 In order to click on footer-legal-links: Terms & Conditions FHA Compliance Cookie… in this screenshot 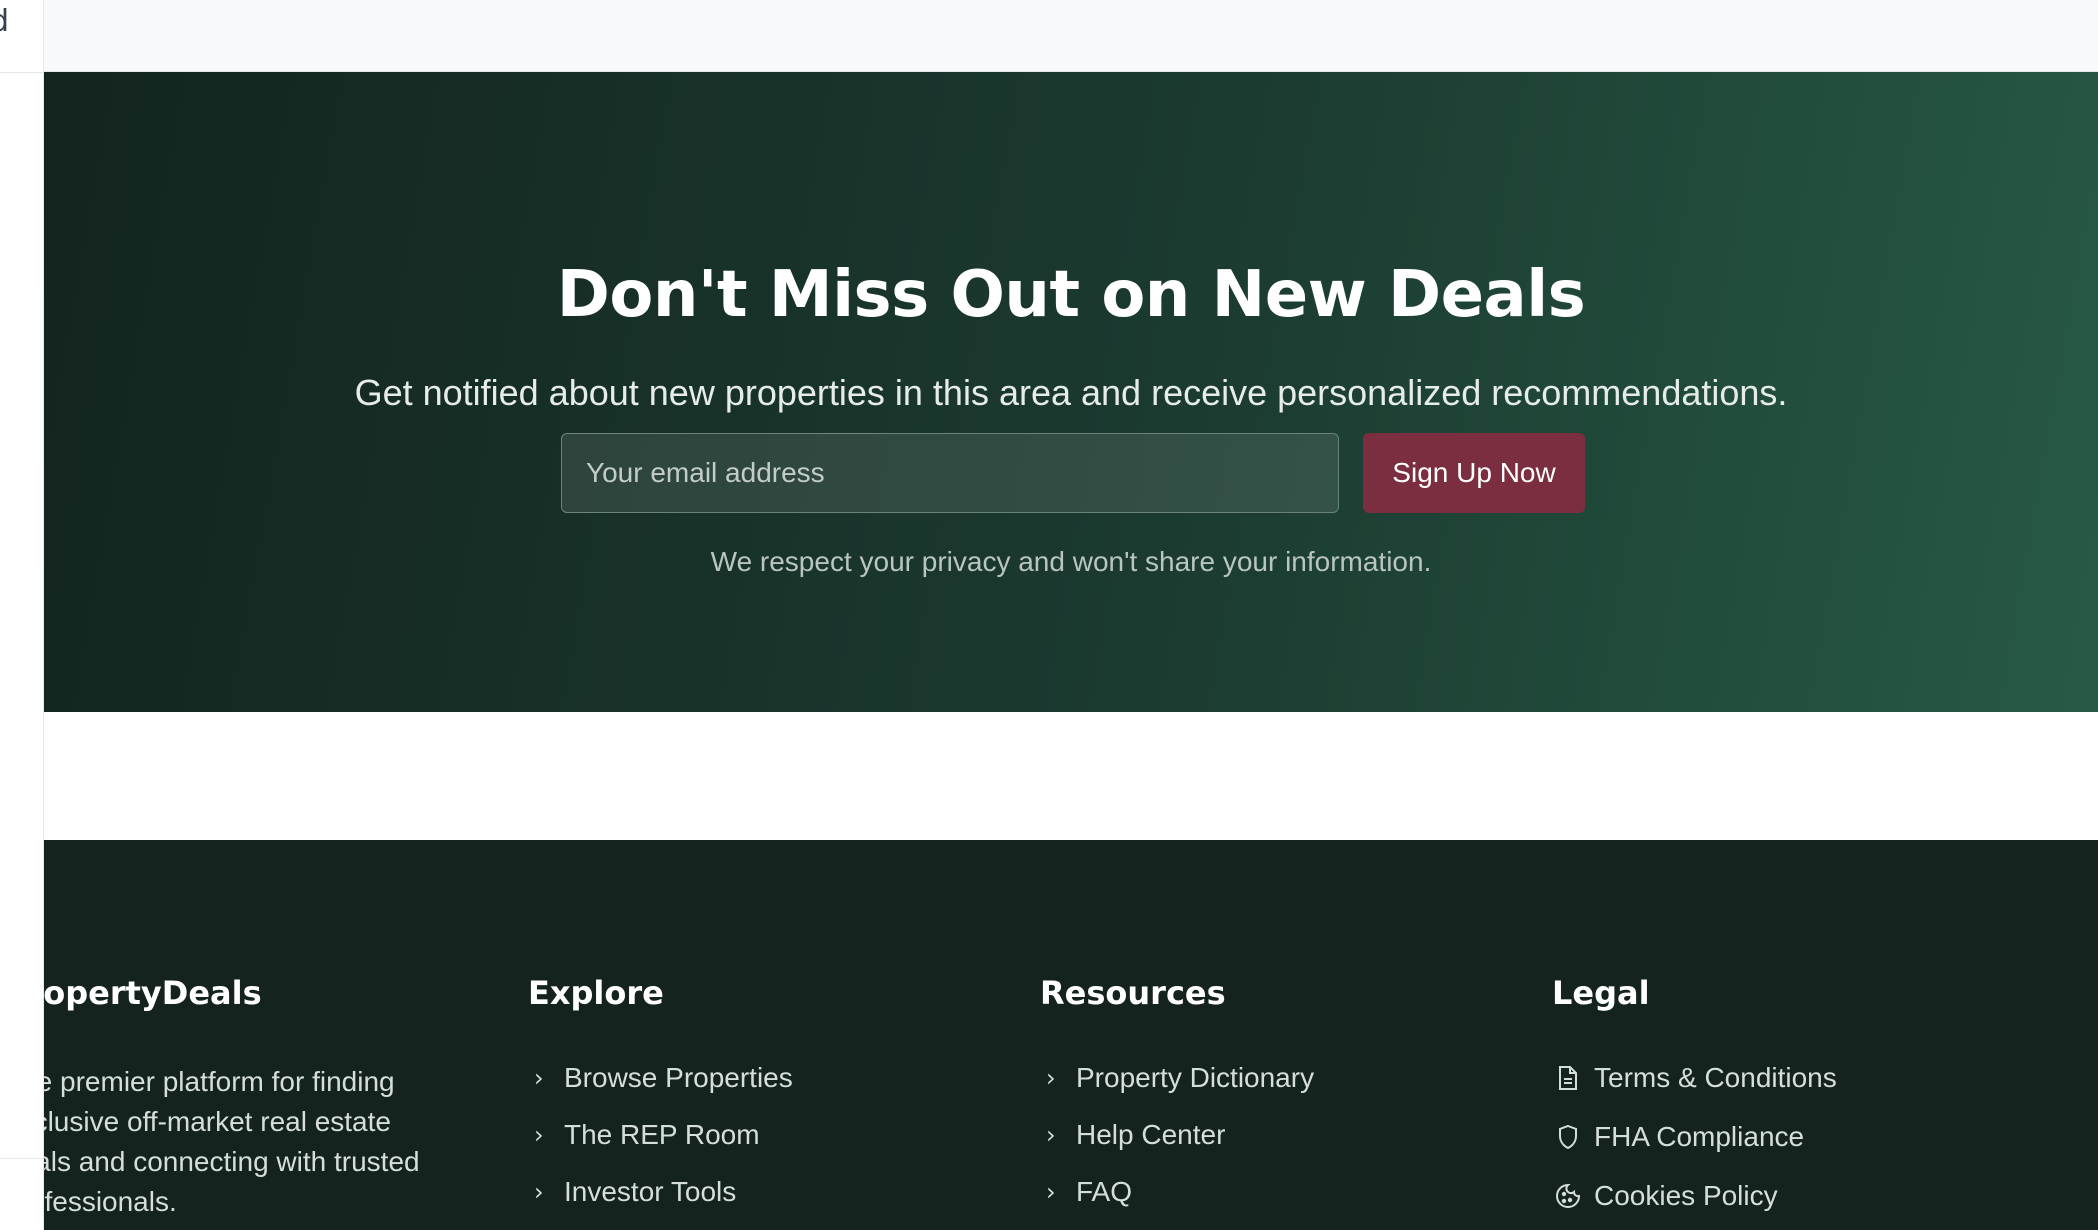, I will do `click(1694, 1137)`.